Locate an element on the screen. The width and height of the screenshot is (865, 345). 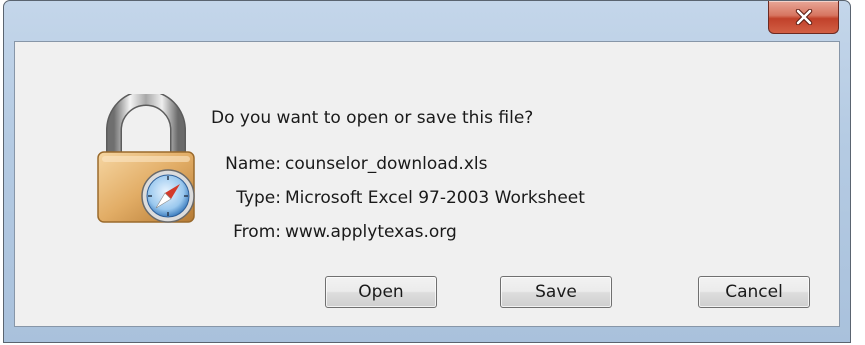
open-button: Open is located at coordinates (381, 292).